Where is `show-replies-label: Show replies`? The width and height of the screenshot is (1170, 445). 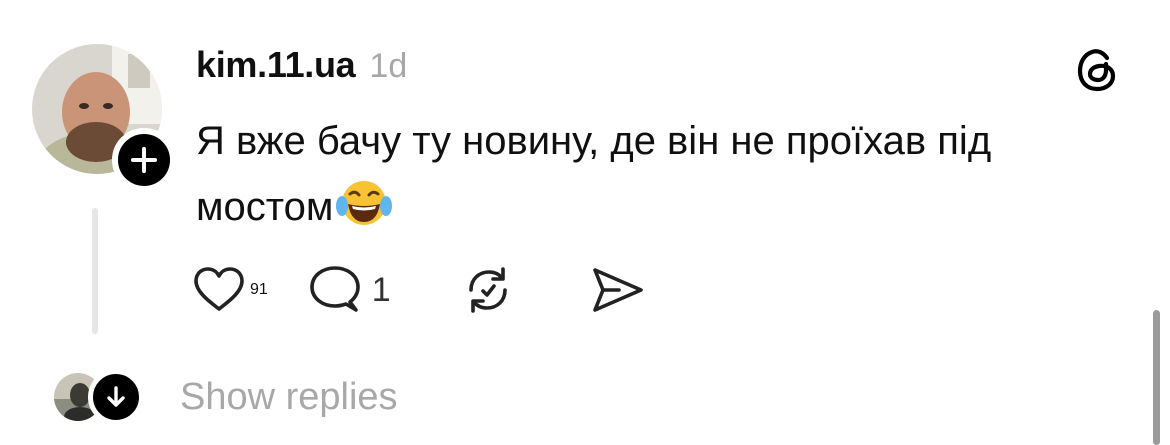
show-replies-label: Show replies is located at coordinates (289, 397).